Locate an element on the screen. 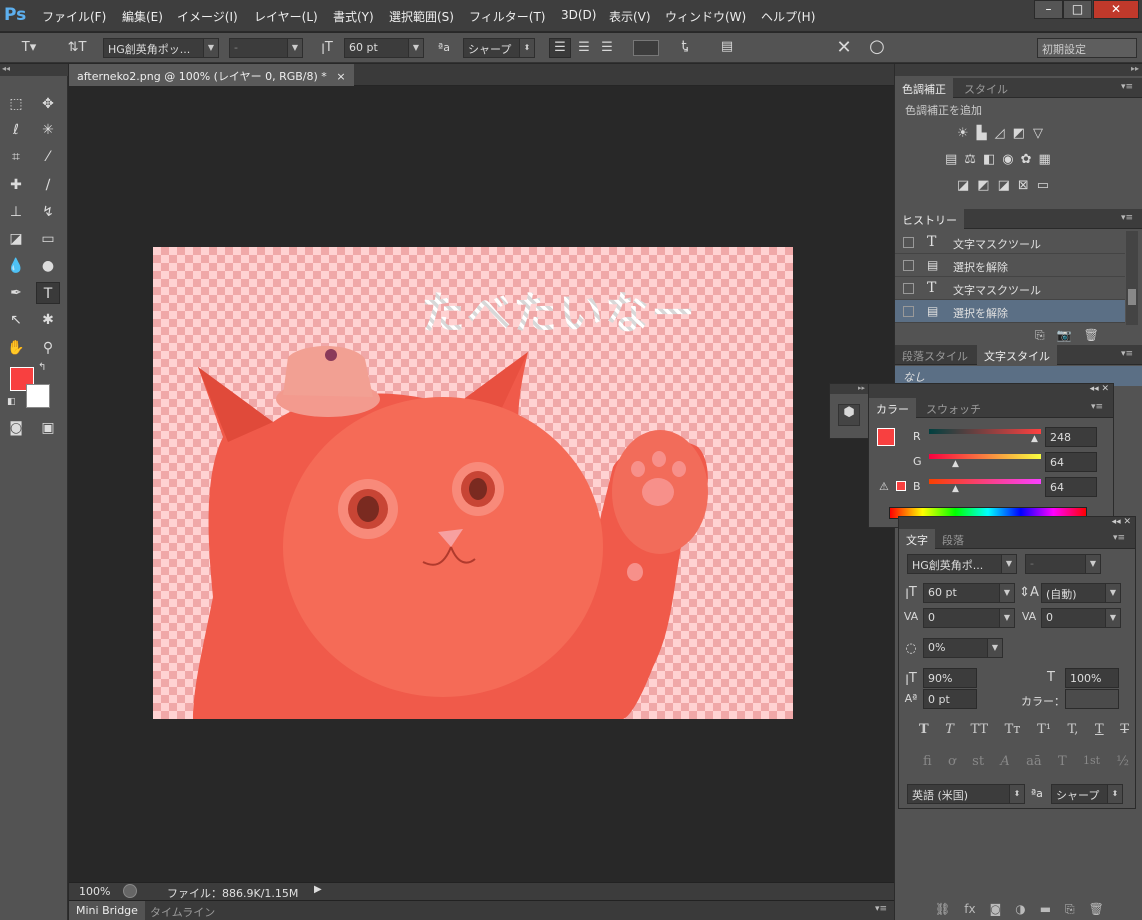 The height and width of the screenshot is (920, 1142). tab-styles: スタイル is located at coordinates (986, 88).